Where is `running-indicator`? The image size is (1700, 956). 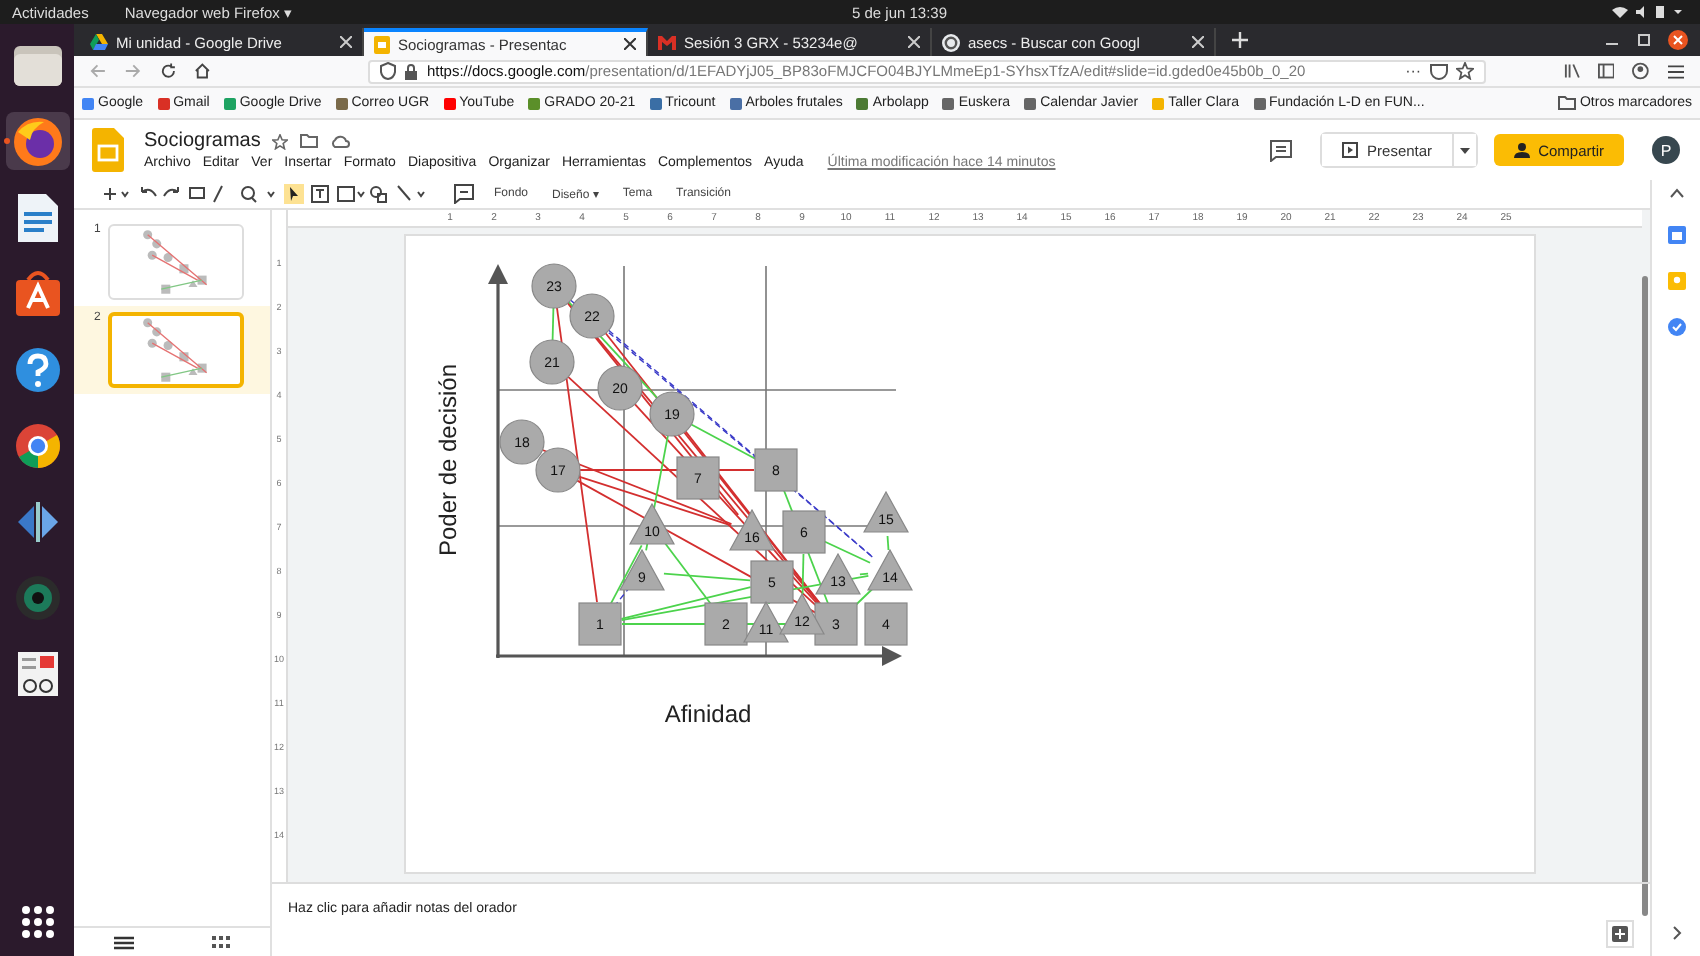
running-indicator is located at coordinates (6, 141).